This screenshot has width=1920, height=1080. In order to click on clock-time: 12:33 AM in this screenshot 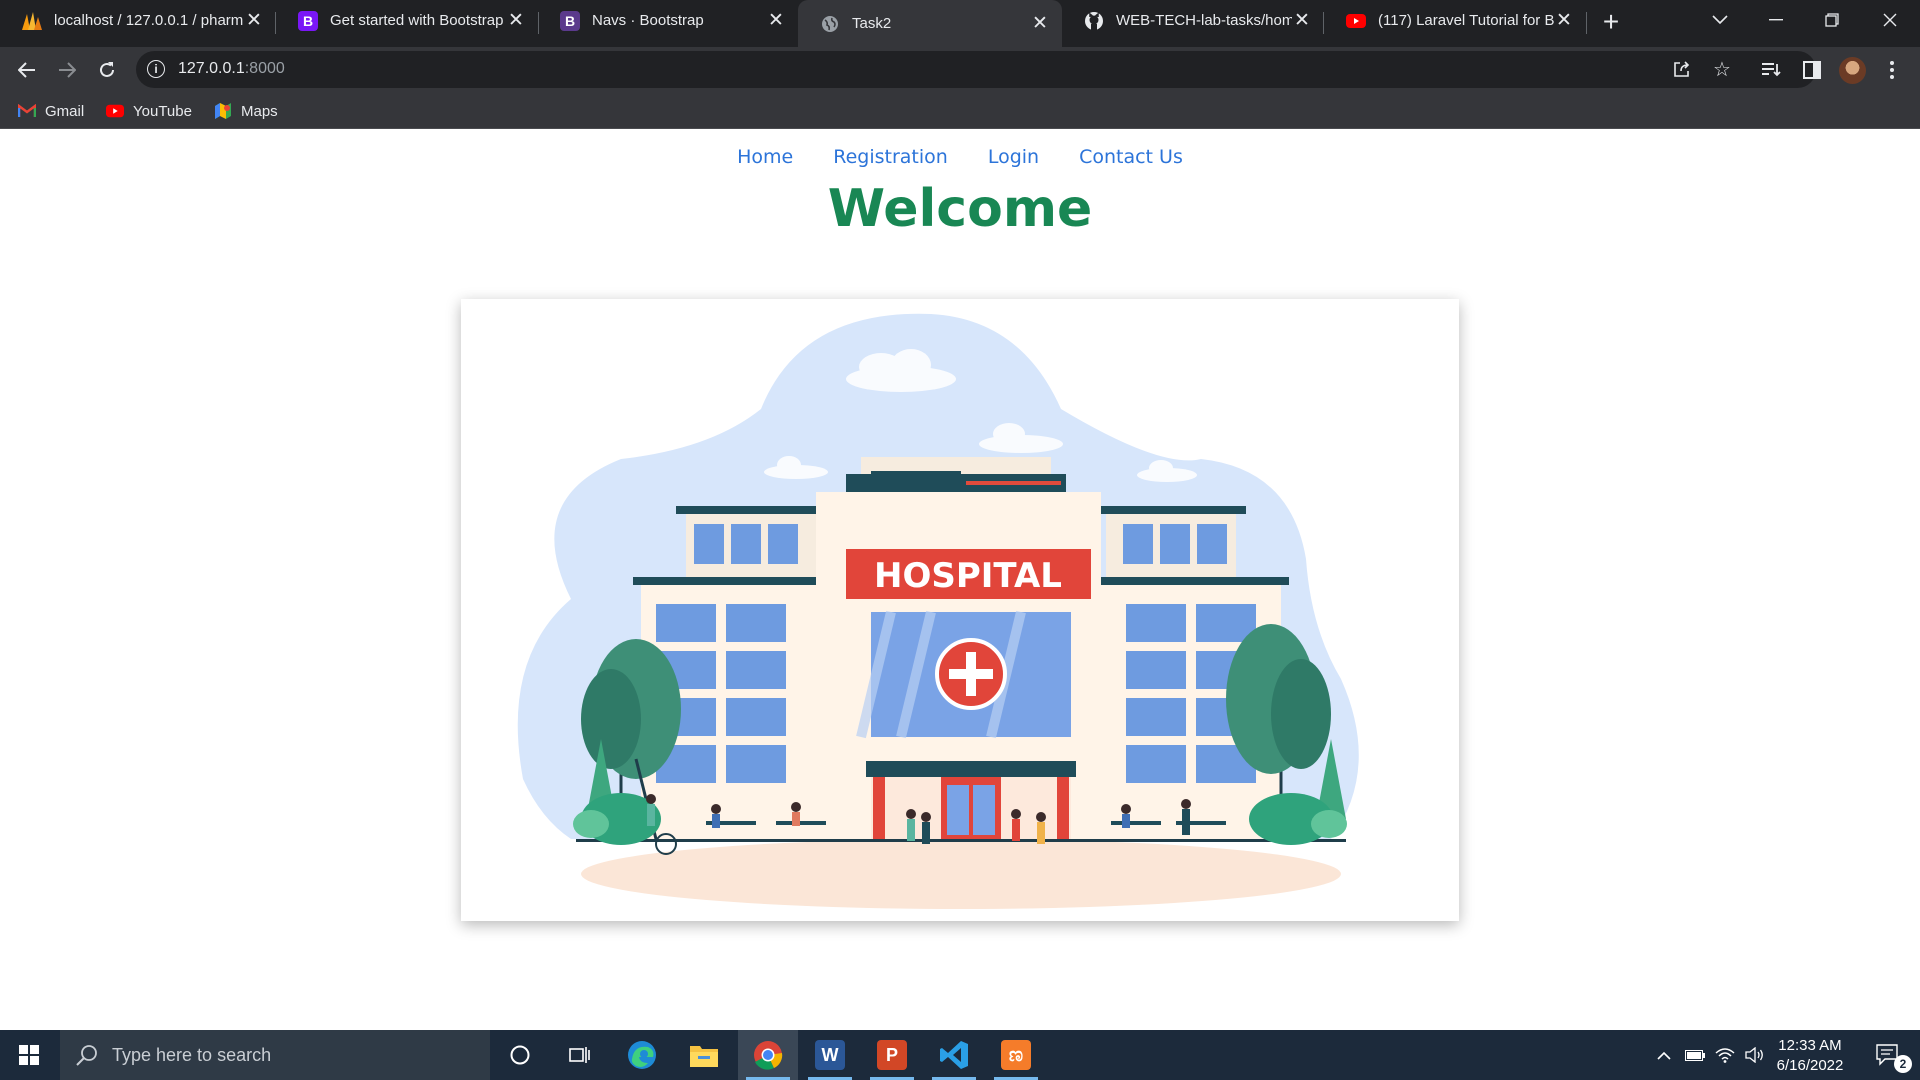, I will do `click(1810, 1045)`.